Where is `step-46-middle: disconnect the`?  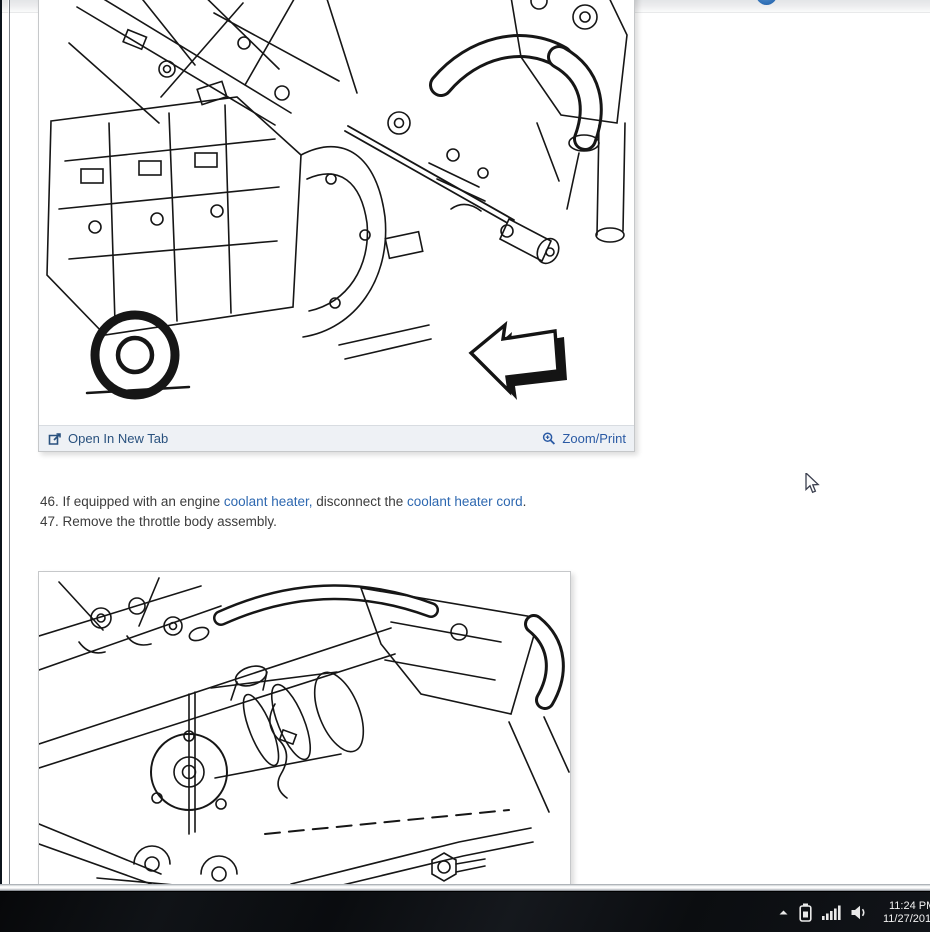
step-46-middle: disconnect the is located at coordinates (360, 501).